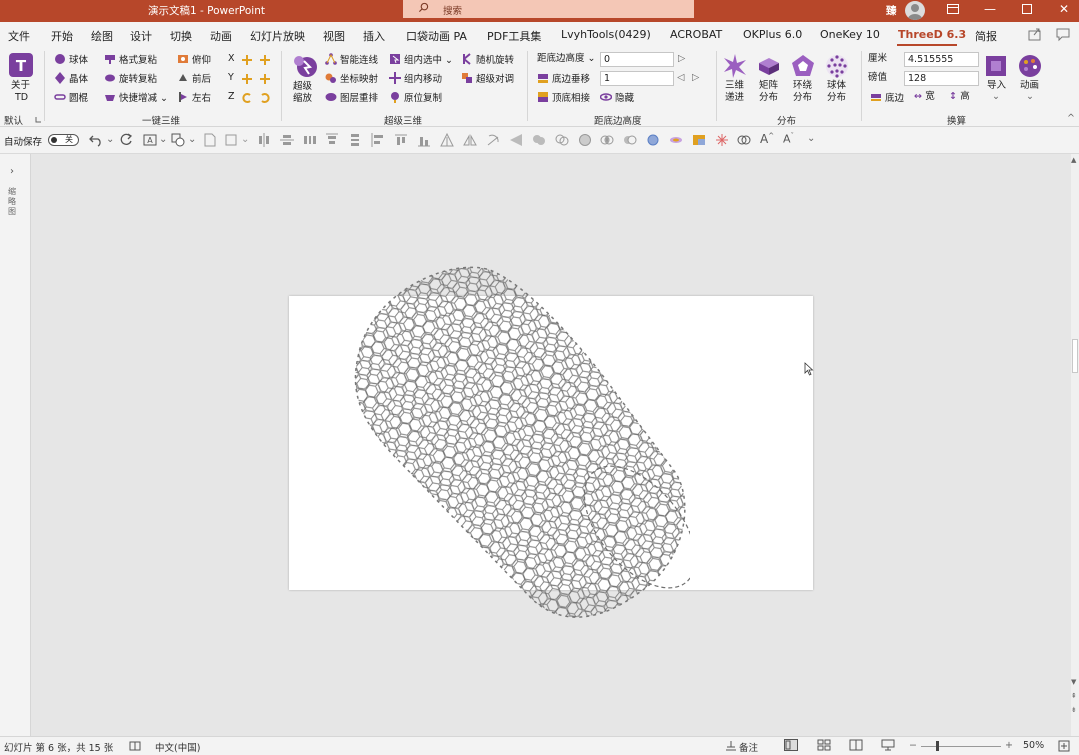 This screenshot has height=755, width=1079. Describe the element at coordinates (539, 140) in the screenshot. I see `union-icon` at that location.